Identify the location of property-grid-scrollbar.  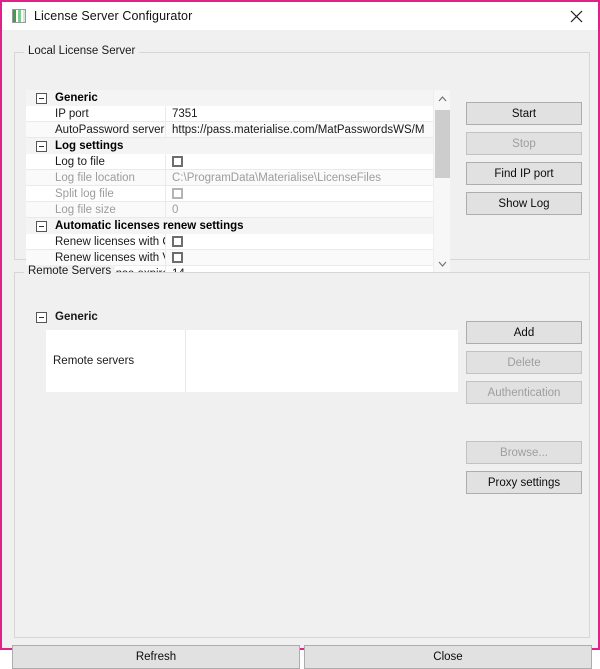
(441, 181).